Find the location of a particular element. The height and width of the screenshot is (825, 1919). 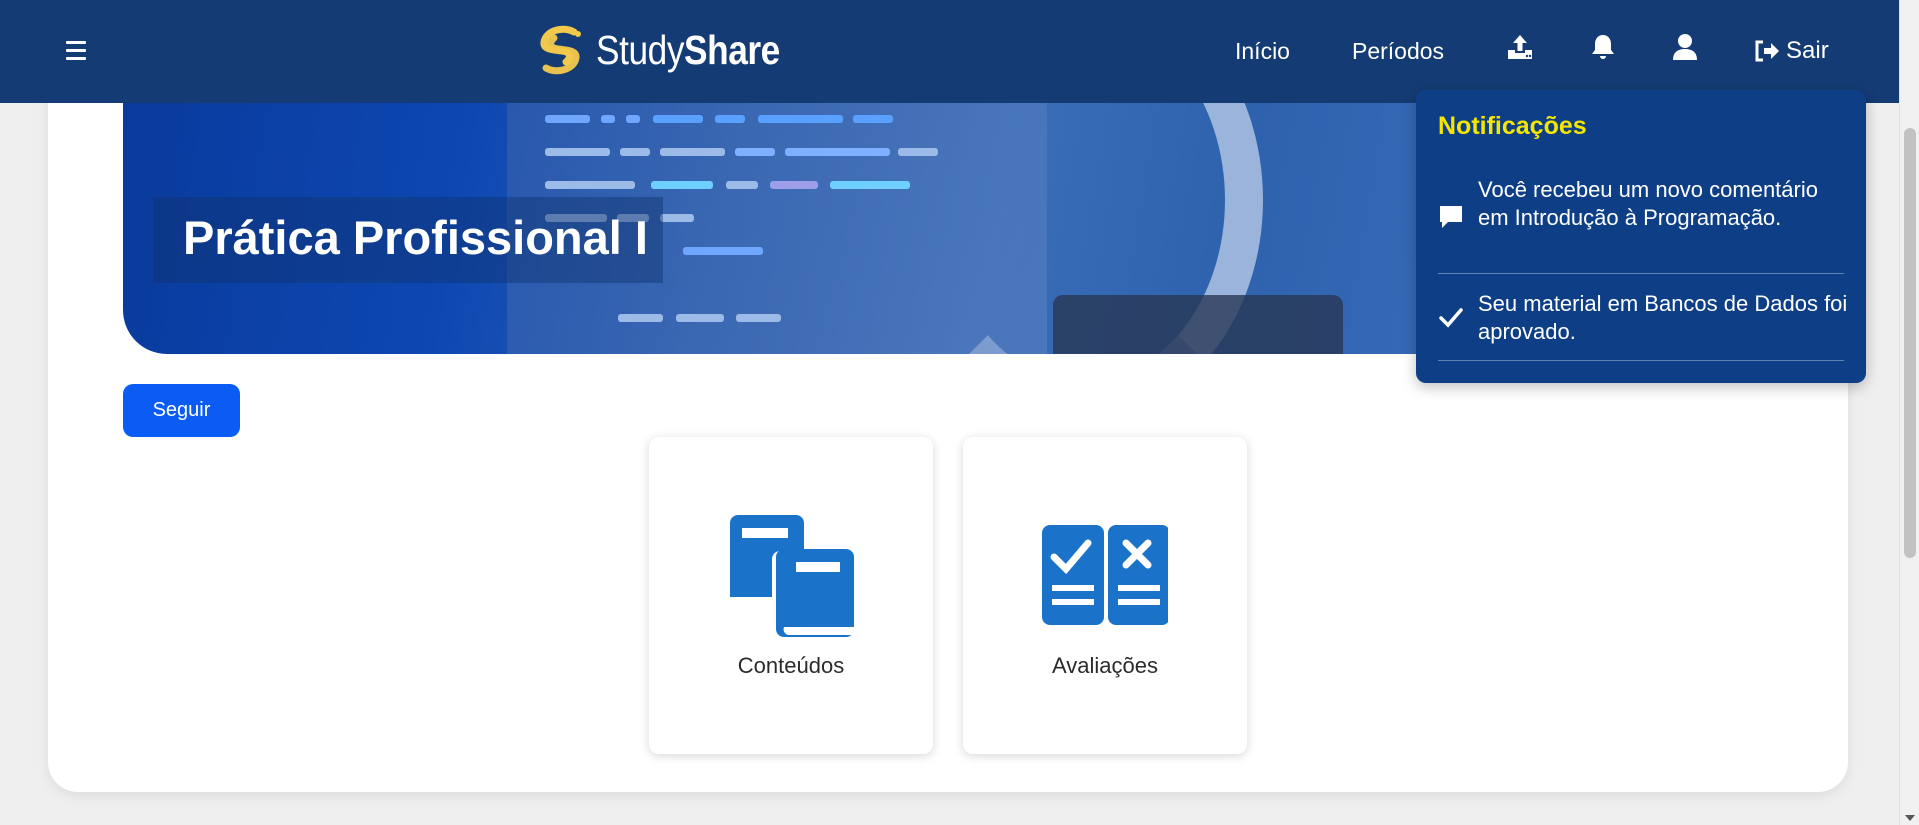

studyshare-logo-icon is located at coordinates (560, 50).